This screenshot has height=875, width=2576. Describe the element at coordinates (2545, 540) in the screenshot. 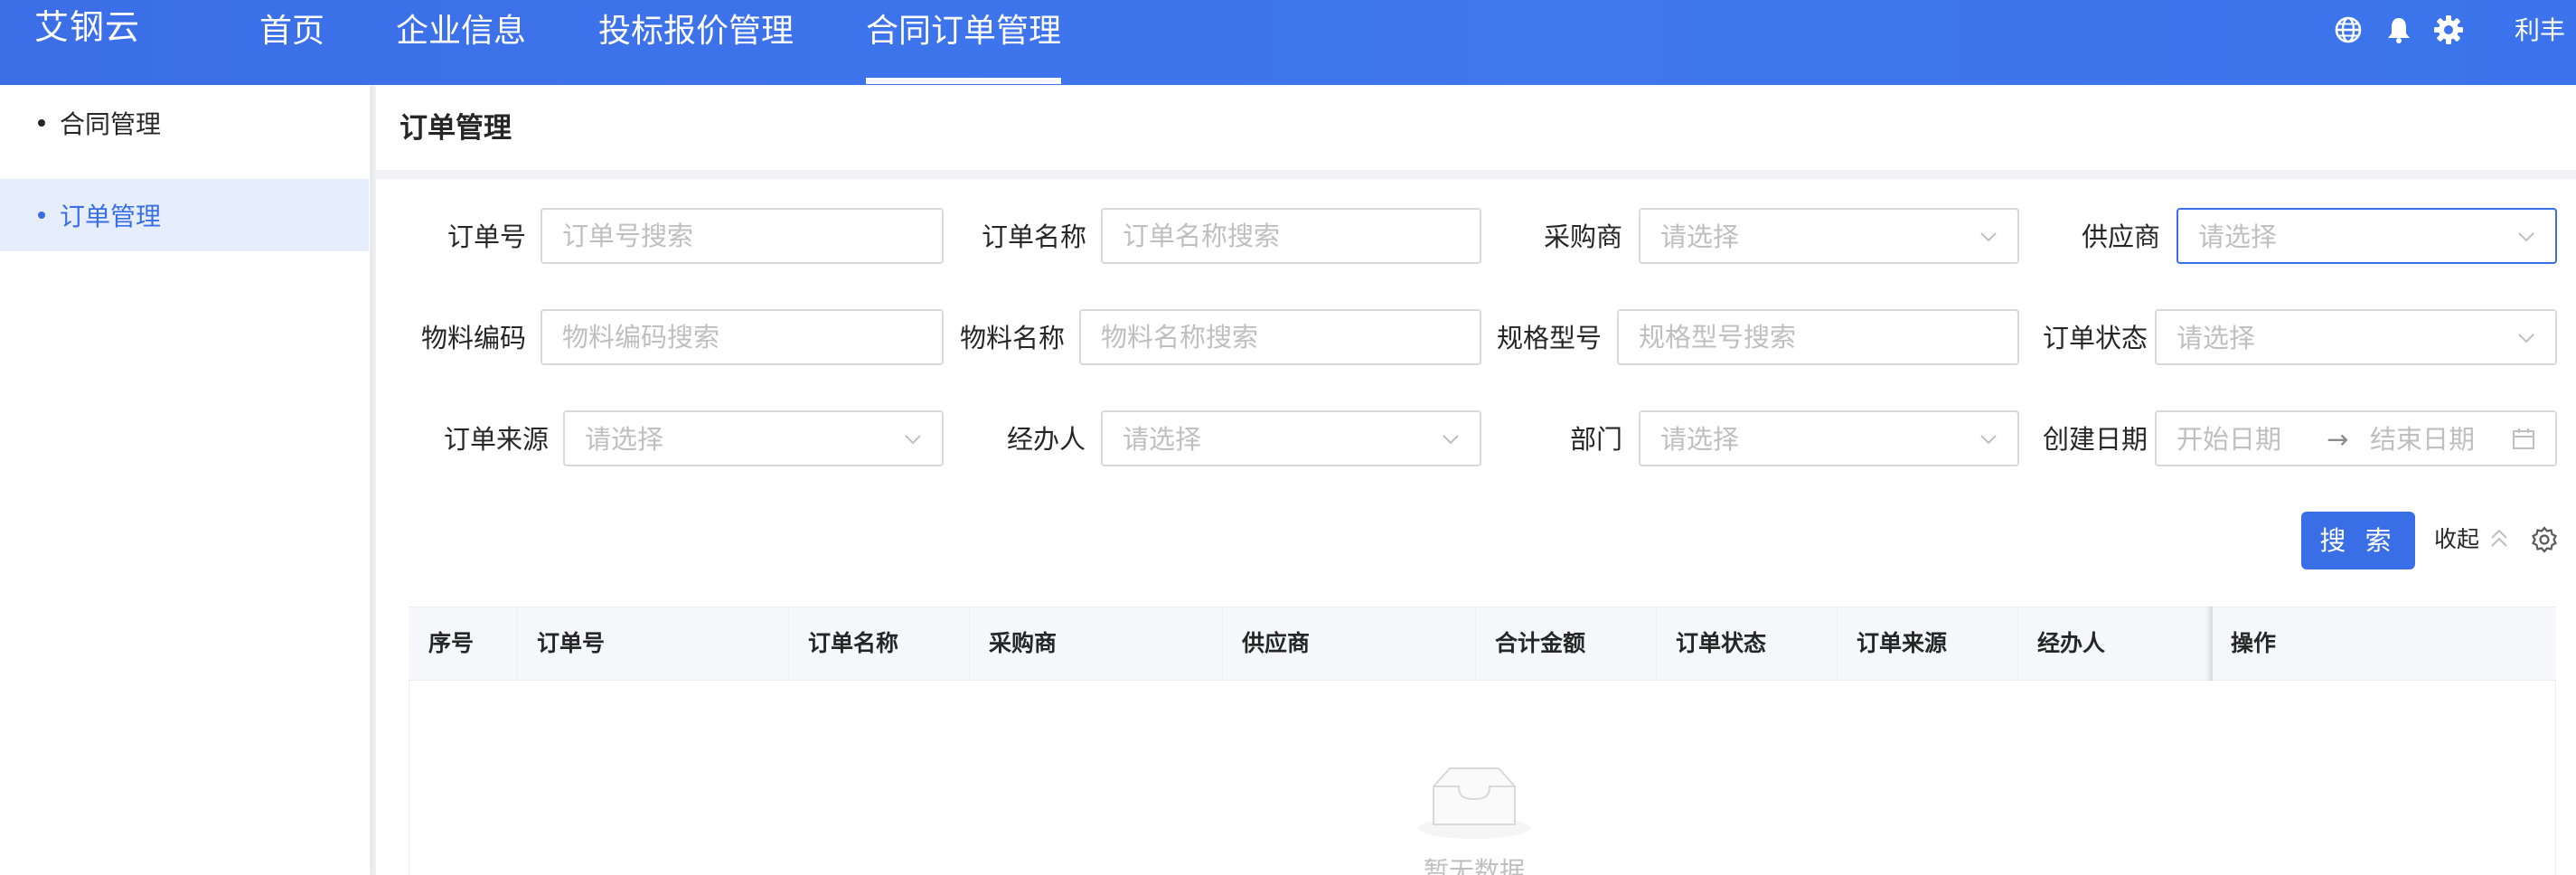

I see `column-settings-icon` at that location.